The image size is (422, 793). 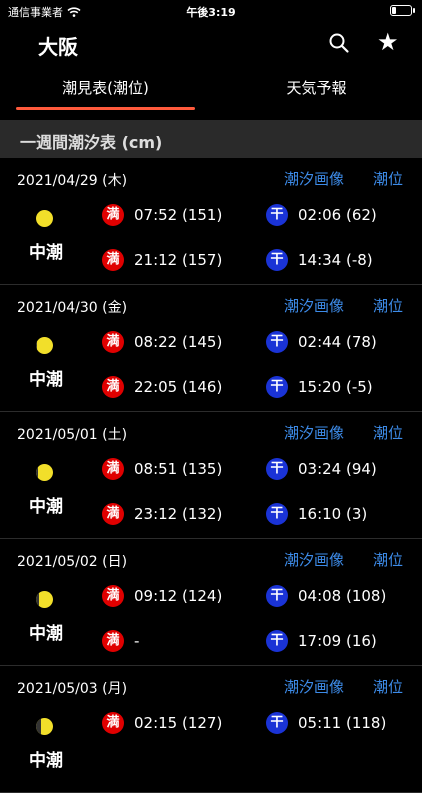 I want to click on high-tide-value: 07:52 (151), so click(x=178, y=215).